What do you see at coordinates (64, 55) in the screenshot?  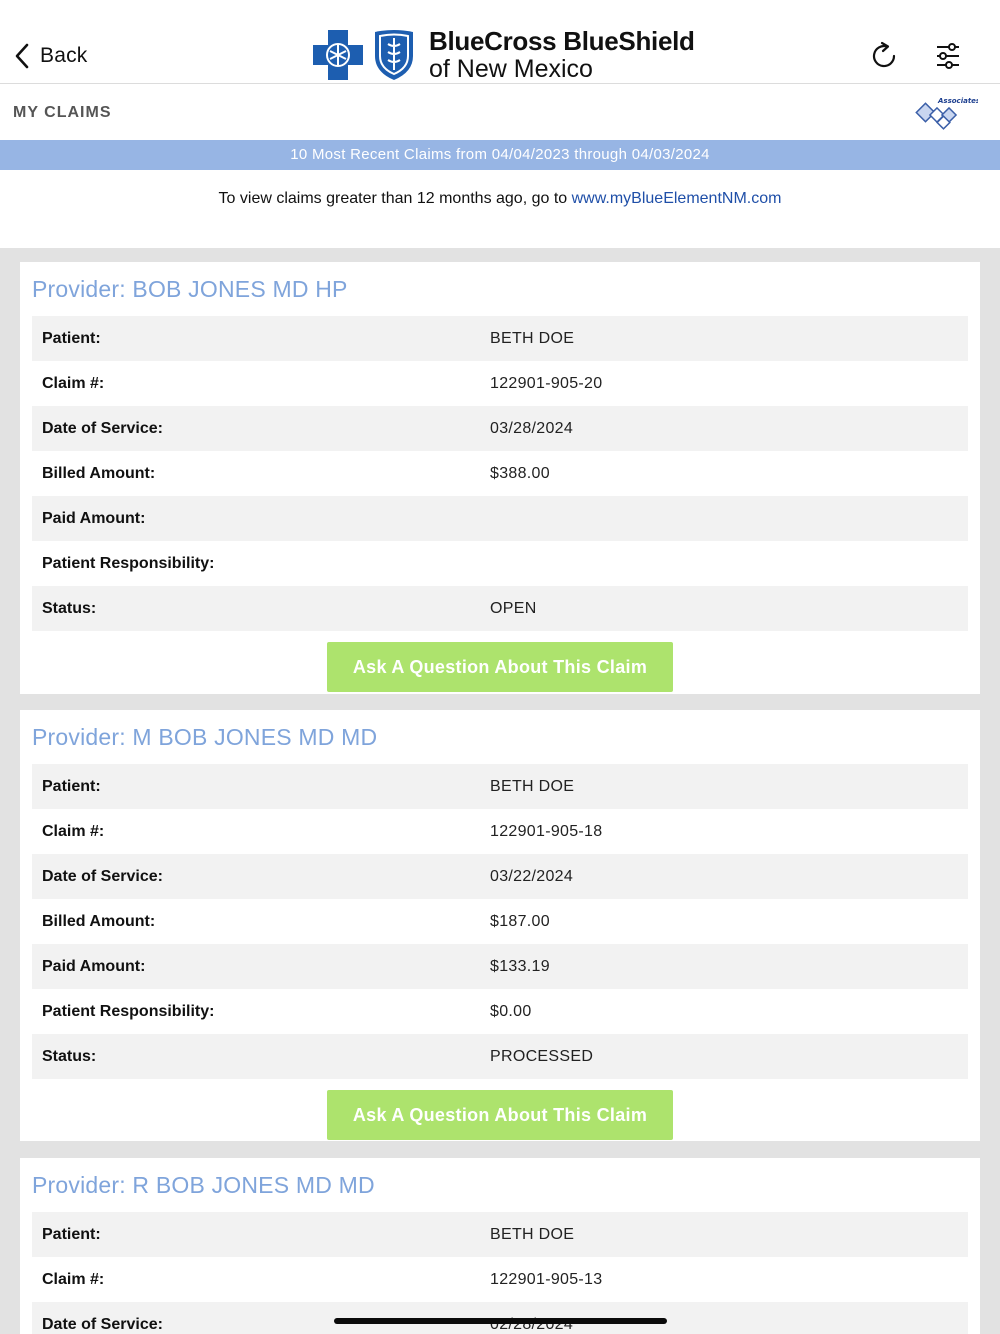 I see `back-label: Back` at bounding box center [64, 55].